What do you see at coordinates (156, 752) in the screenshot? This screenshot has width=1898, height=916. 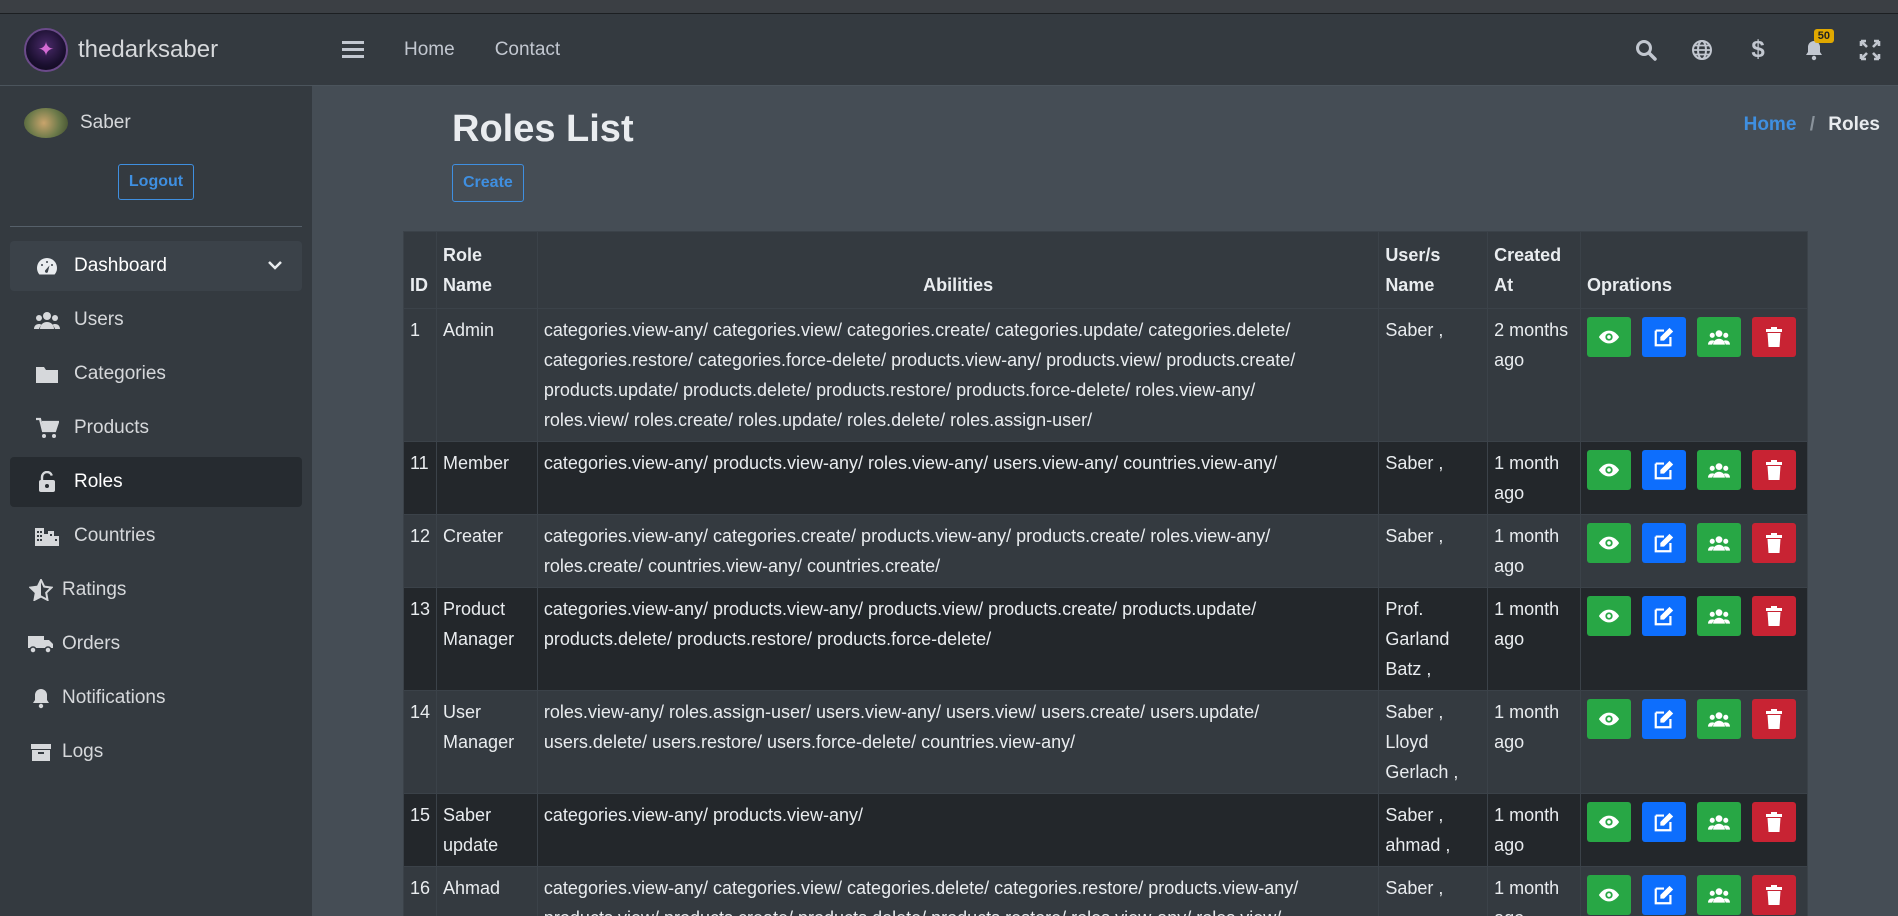 I see `sidebar-item-logs: Logs` at bounding box center [156, 752].